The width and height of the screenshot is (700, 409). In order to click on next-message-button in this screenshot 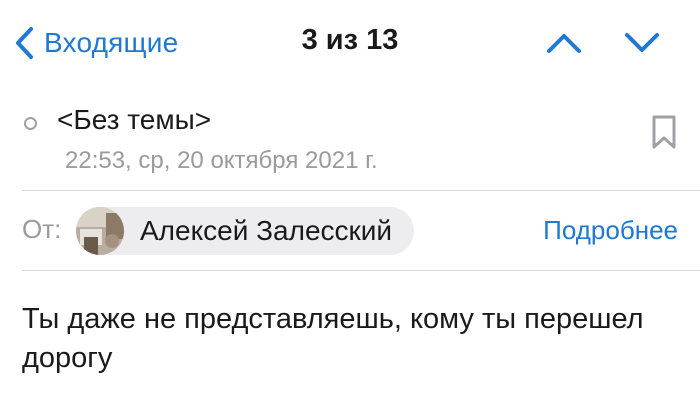, I will do `click(642, 43)`.